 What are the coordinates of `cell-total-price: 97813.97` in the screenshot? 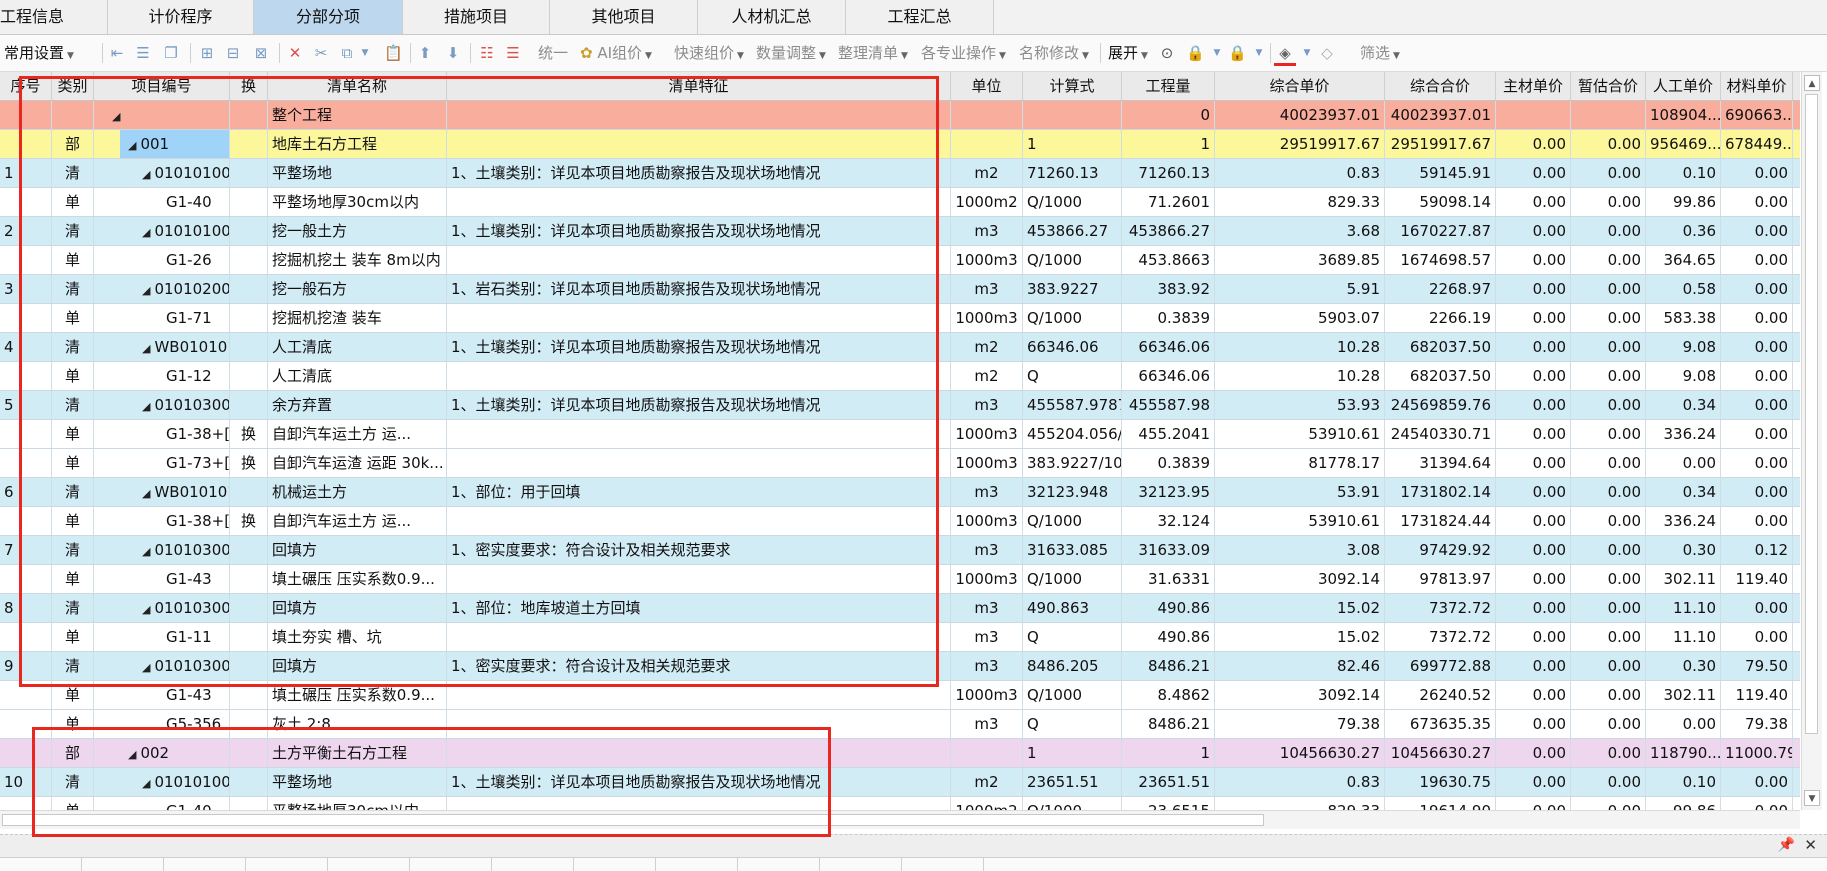 It's located at (1440, 579).